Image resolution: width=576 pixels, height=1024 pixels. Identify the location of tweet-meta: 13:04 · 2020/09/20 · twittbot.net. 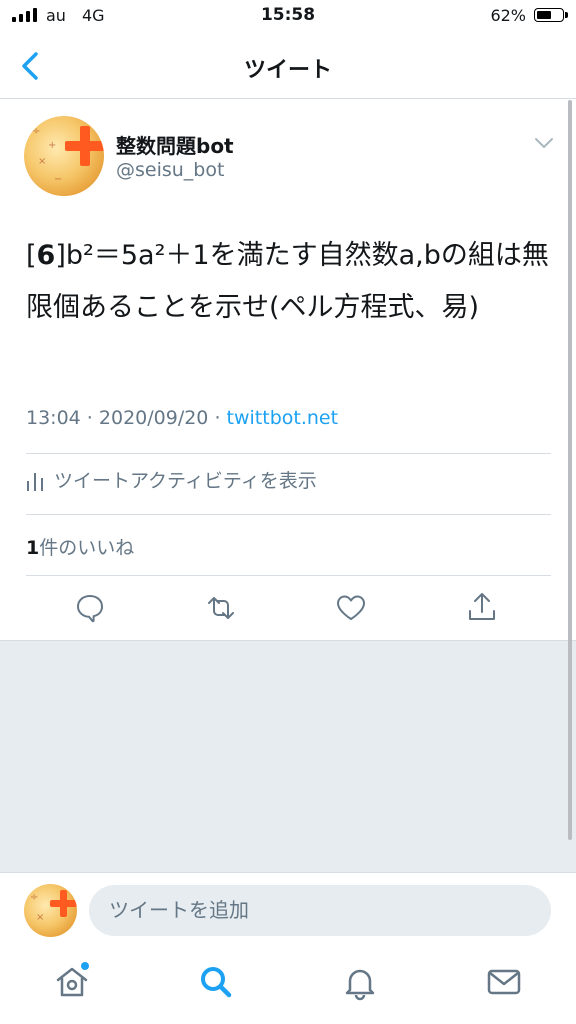
(182, 418).